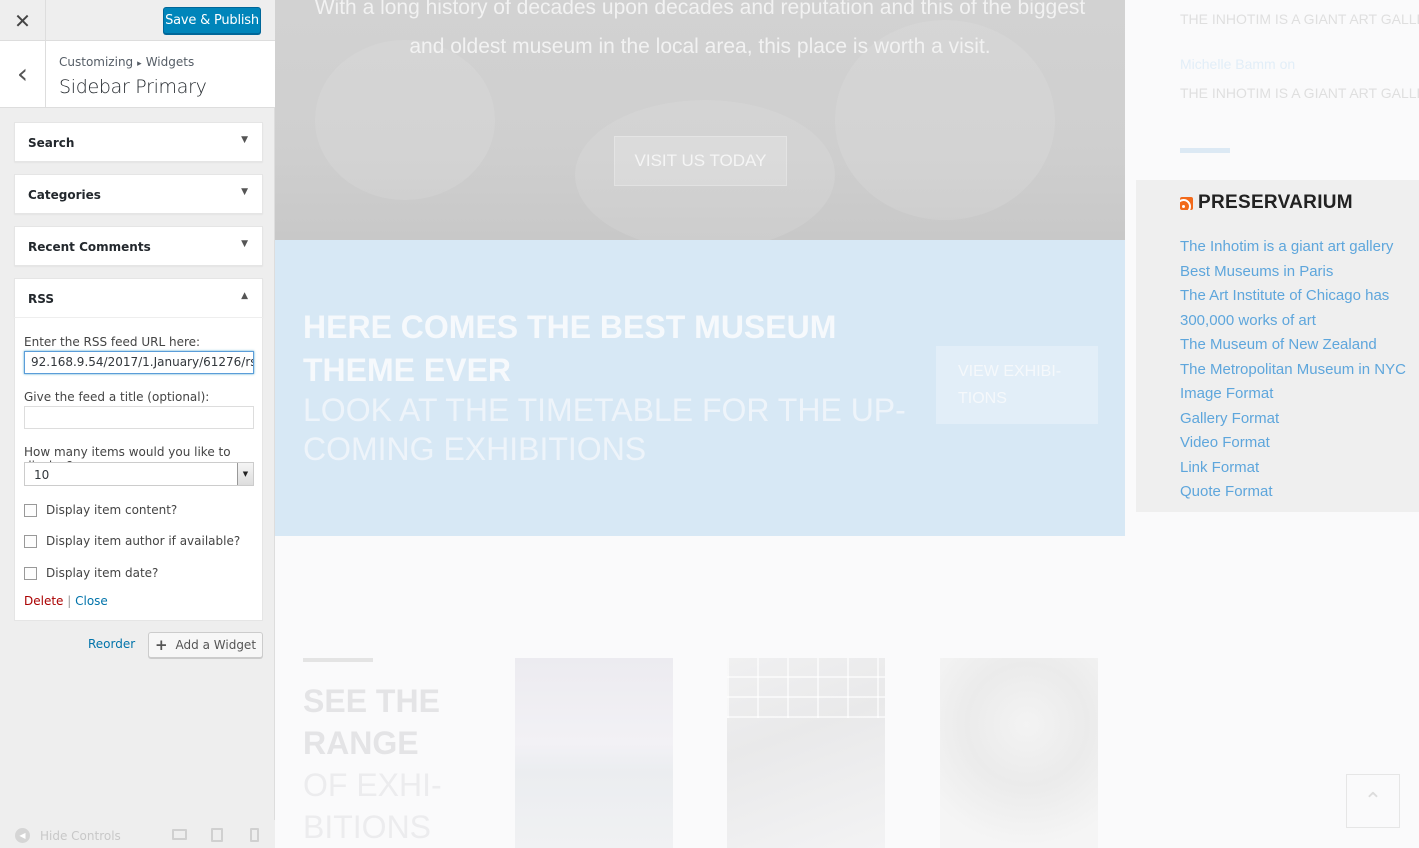 This screenshot has width=1419, height=848. I want to click on chevron-up-icon: ⌃, so click(1373, 801).